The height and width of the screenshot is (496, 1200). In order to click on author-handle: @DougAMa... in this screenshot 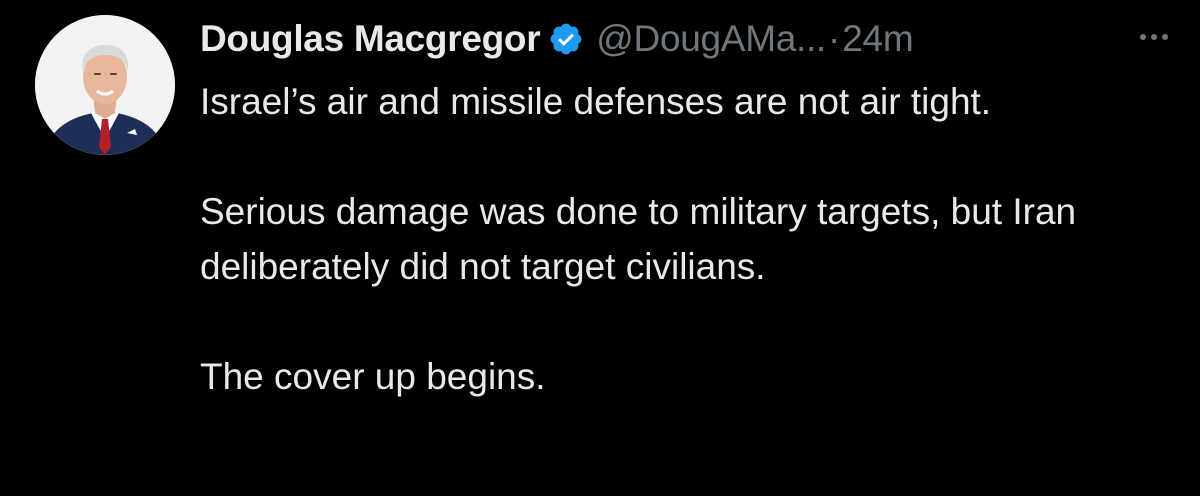, I will do `click(711, 39)`.